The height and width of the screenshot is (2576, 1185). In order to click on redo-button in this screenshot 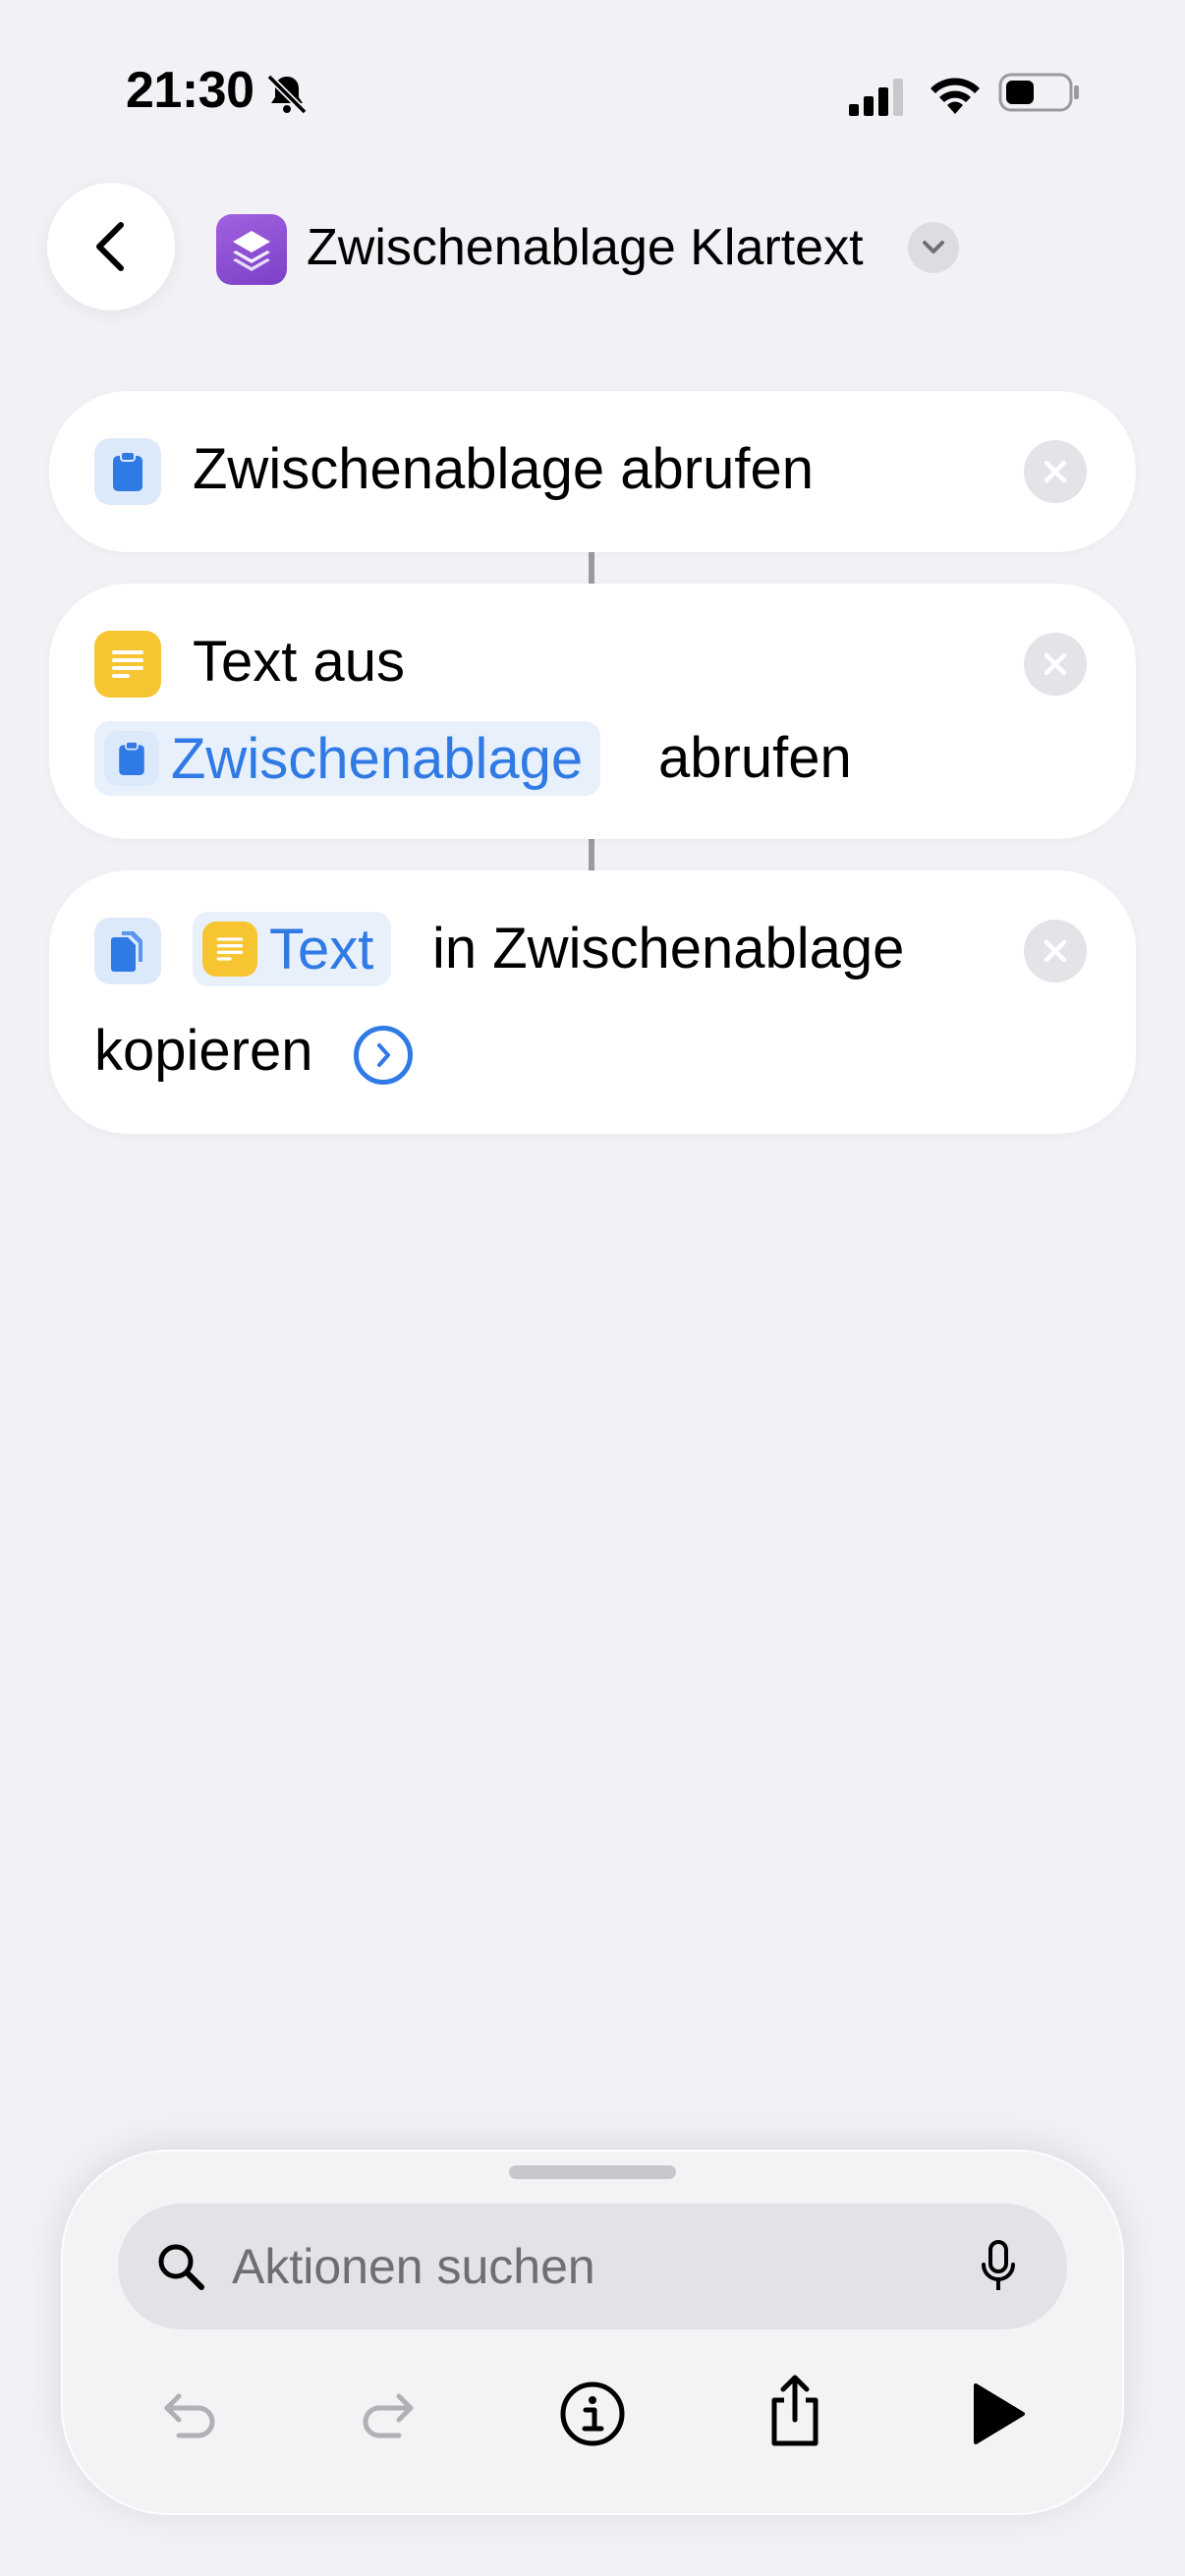, I will do `click(390, 2414)`.